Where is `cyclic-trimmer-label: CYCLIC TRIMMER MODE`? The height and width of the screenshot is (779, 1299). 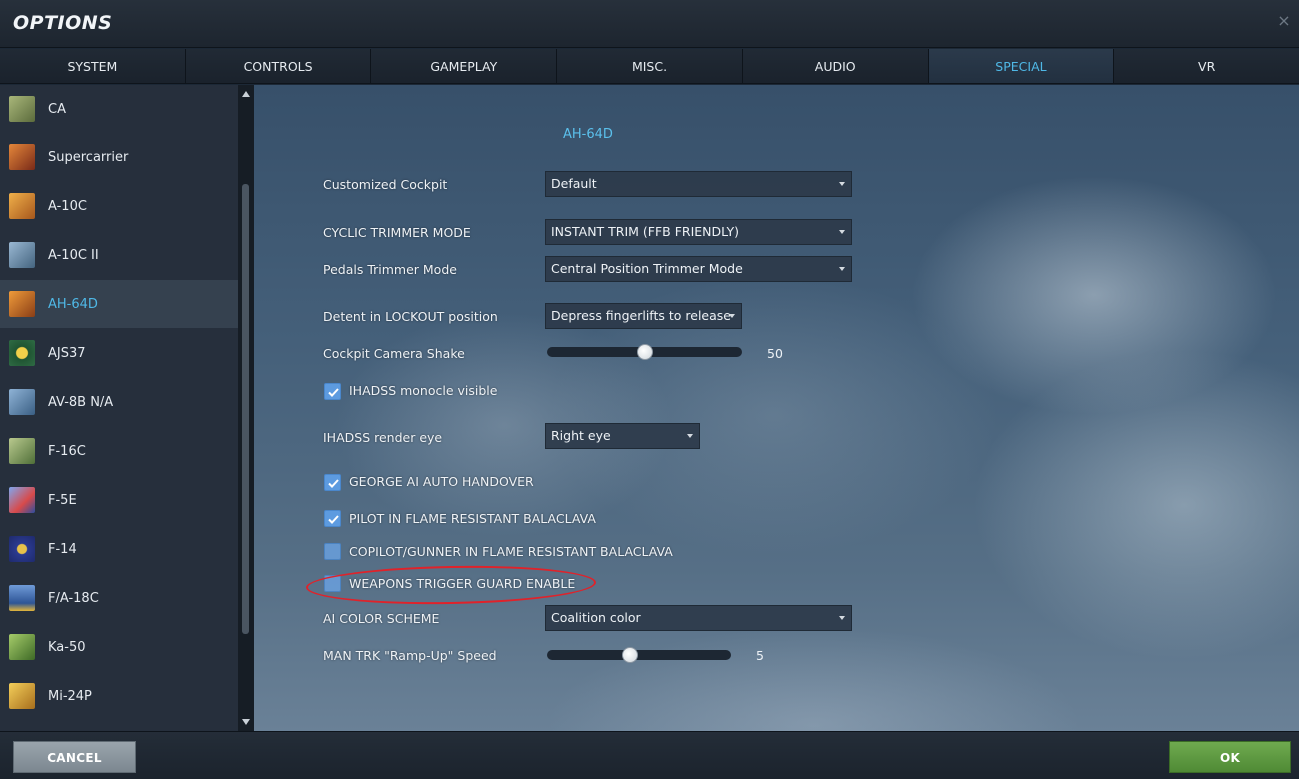
cyclic-trimmer-label: CYCLIC TRIMMER MODE is located at coordinates (397, 232).